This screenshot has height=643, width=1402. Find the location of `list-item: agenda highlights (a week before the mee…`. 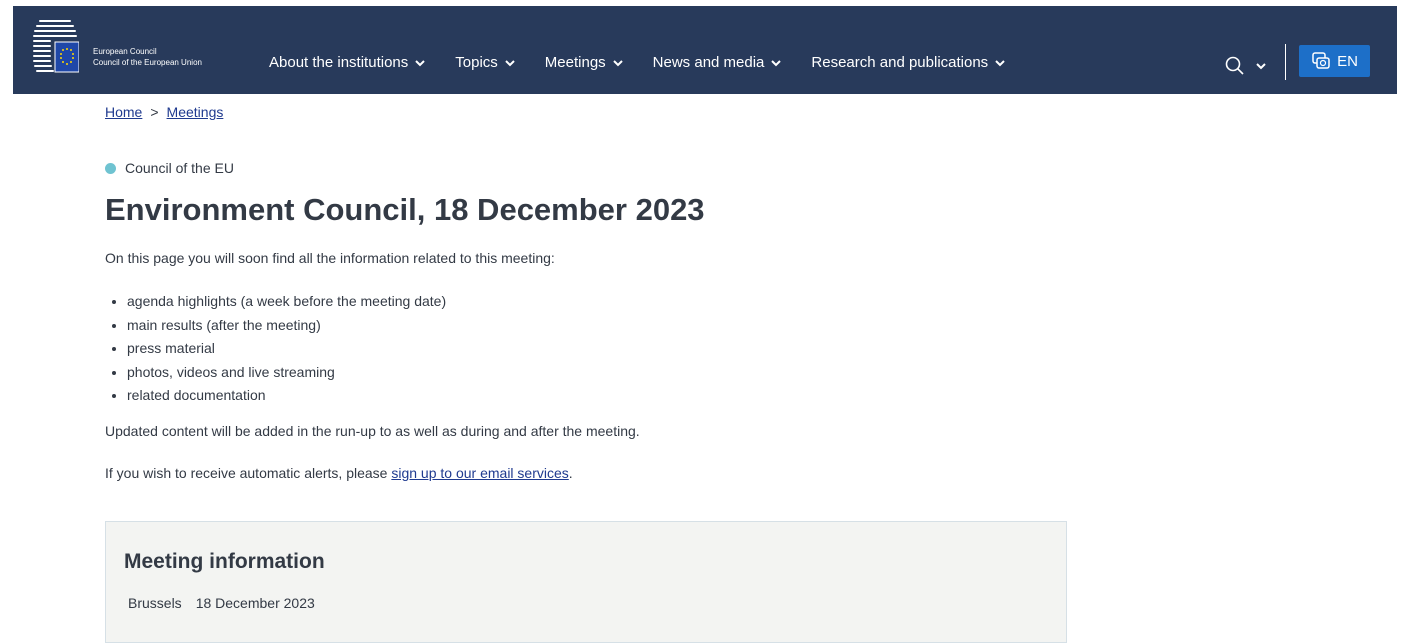

list-item: agenda highlights (a week before the mee… is located at coordinates (286, 302).